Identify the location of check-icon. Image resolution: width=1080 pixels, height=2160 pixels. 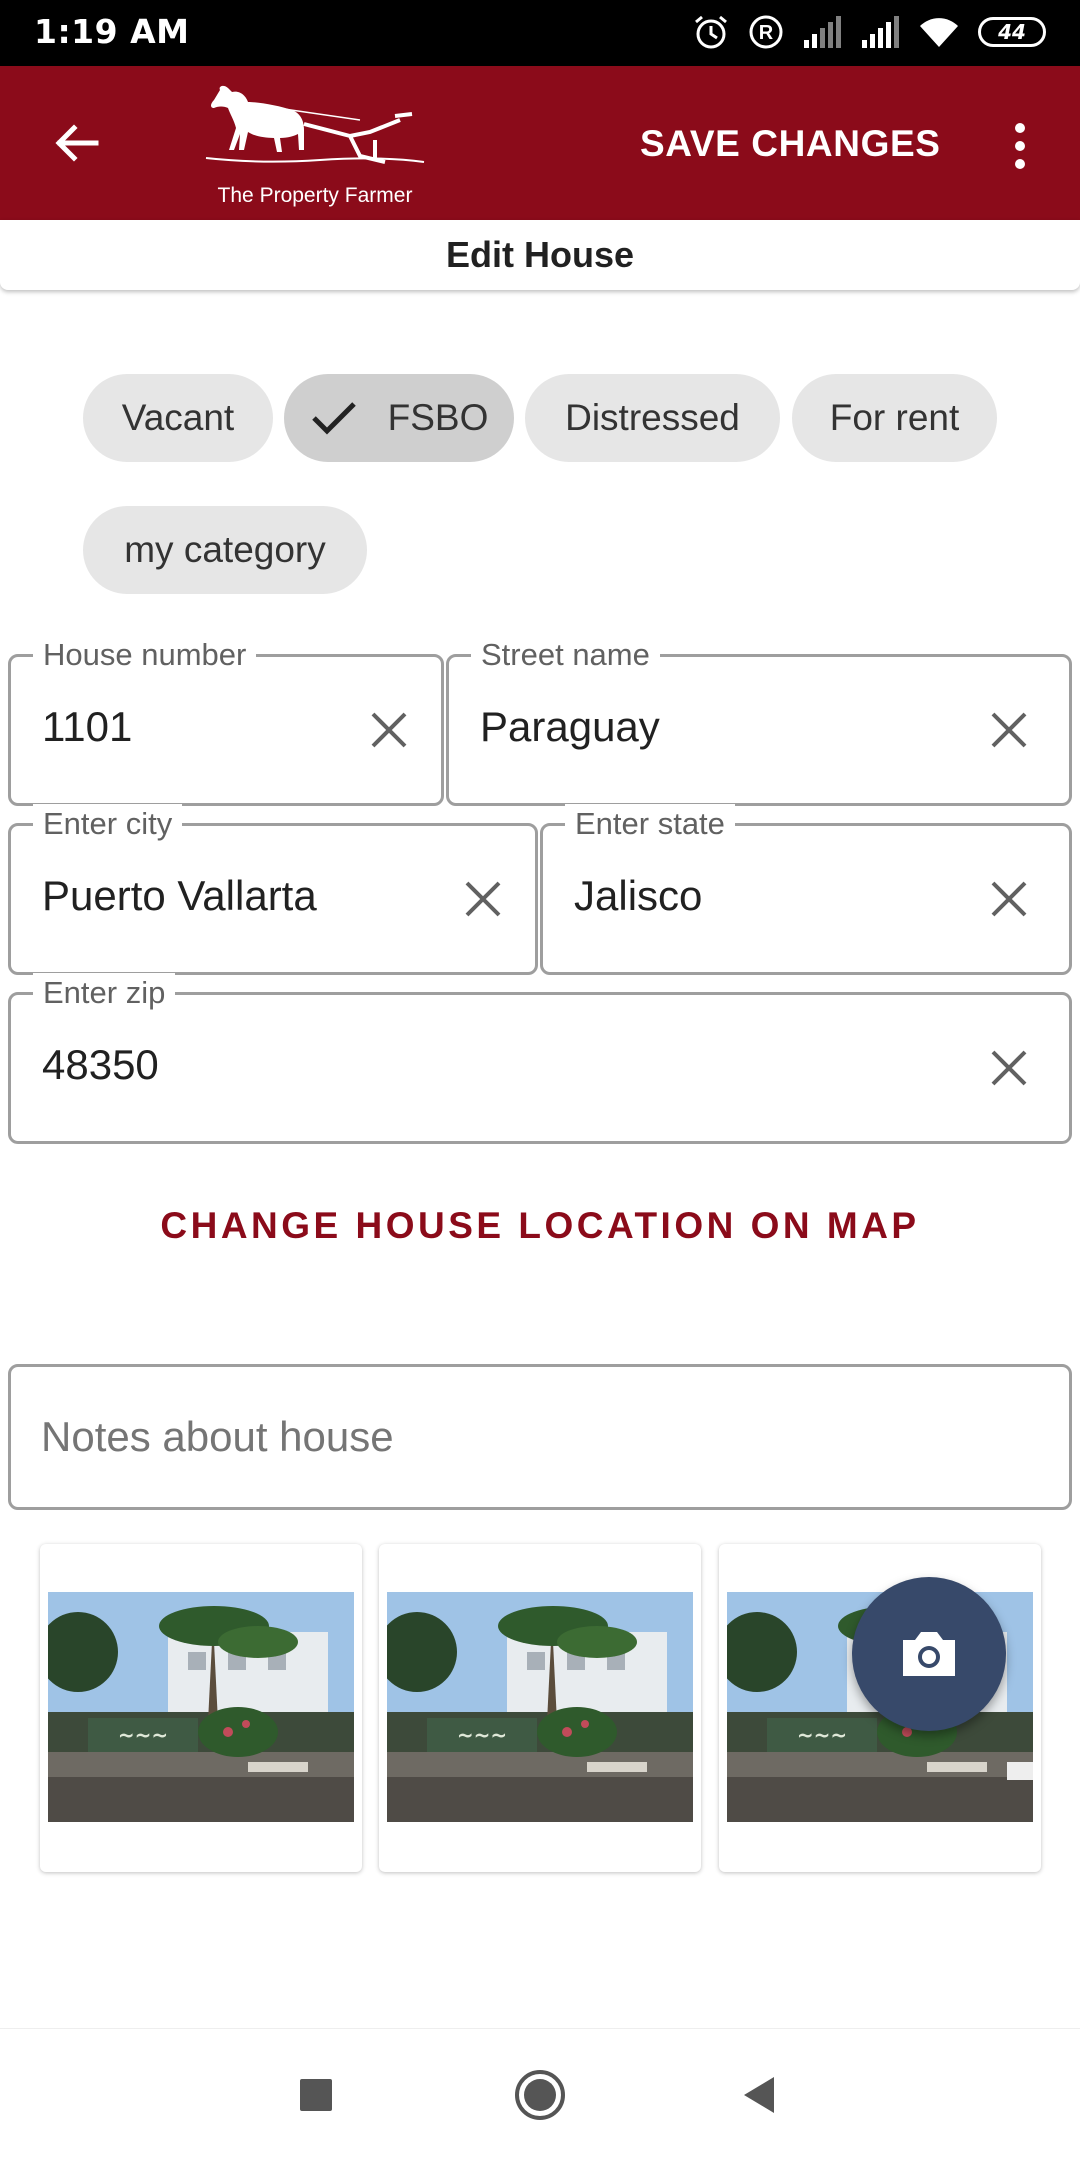
(334, 418).